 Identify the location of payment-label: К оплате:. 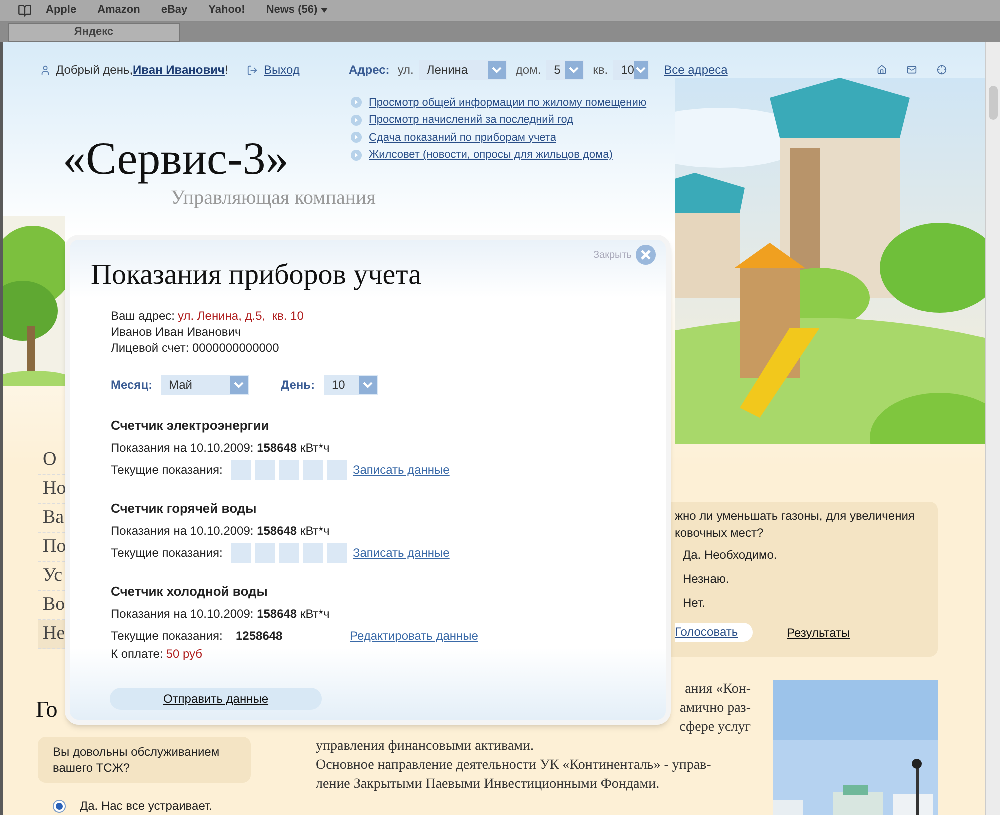
(137, 654).